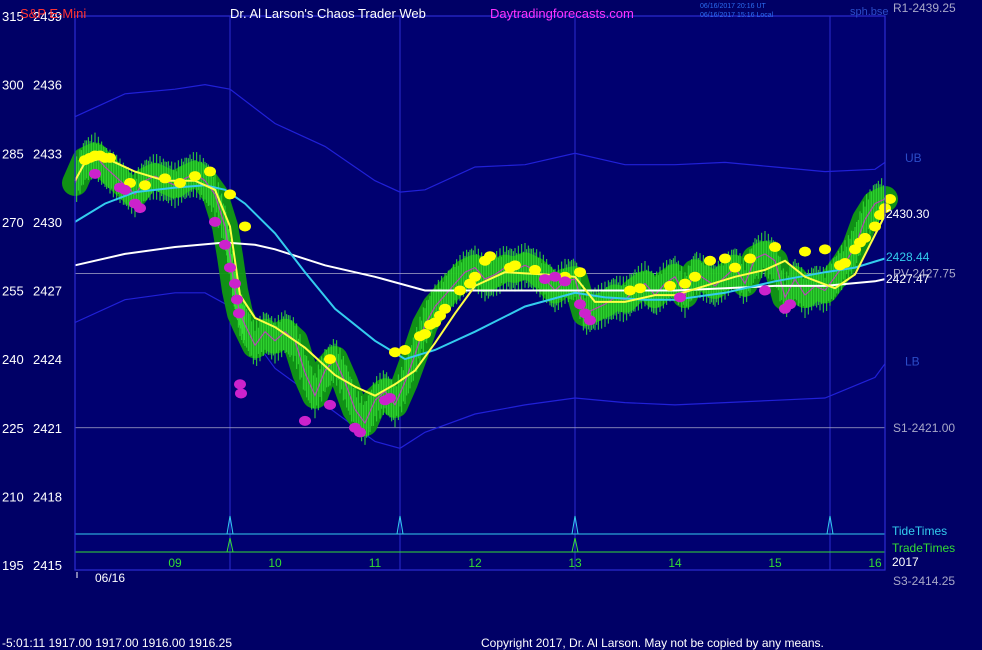  Describe the element at coordinates (53, 13) in the screenshot. I see `instrument-title: S&P E-Mini` at that location.